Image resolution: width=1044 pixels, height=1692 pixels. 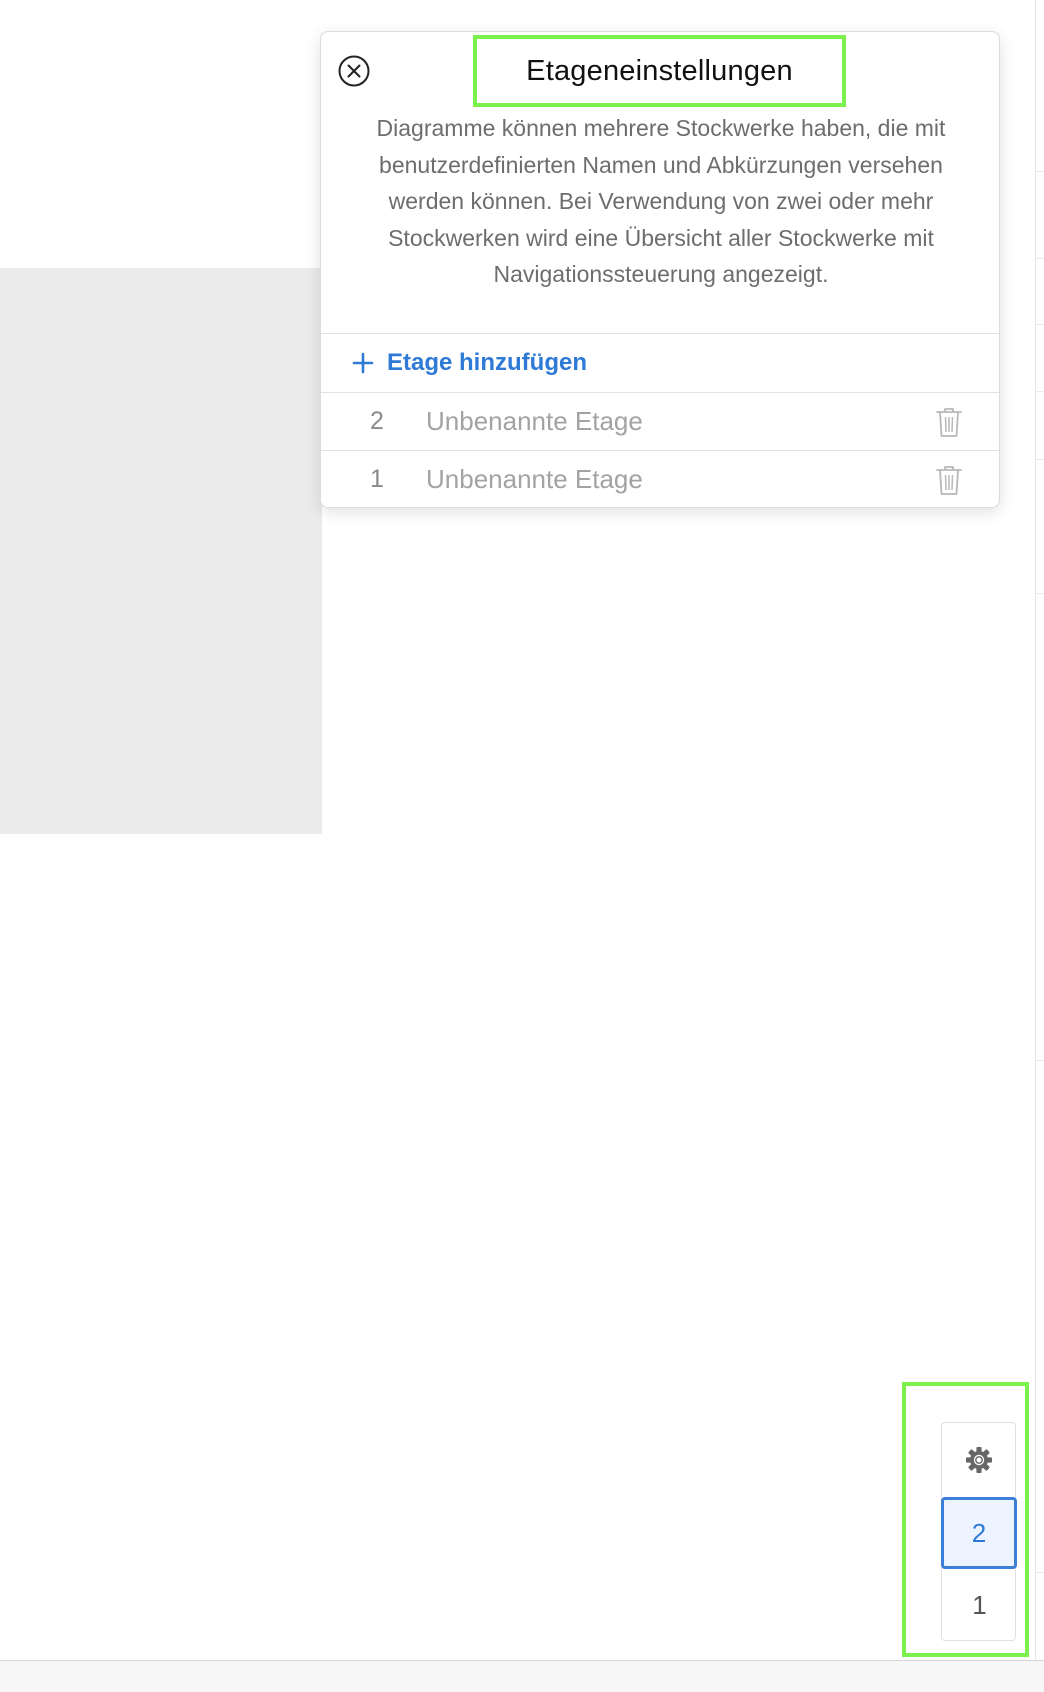 What do you see at coordinates (522, 1676) in the screenshot?
I see `bottom-bar` at bounding box center [522, 1676].